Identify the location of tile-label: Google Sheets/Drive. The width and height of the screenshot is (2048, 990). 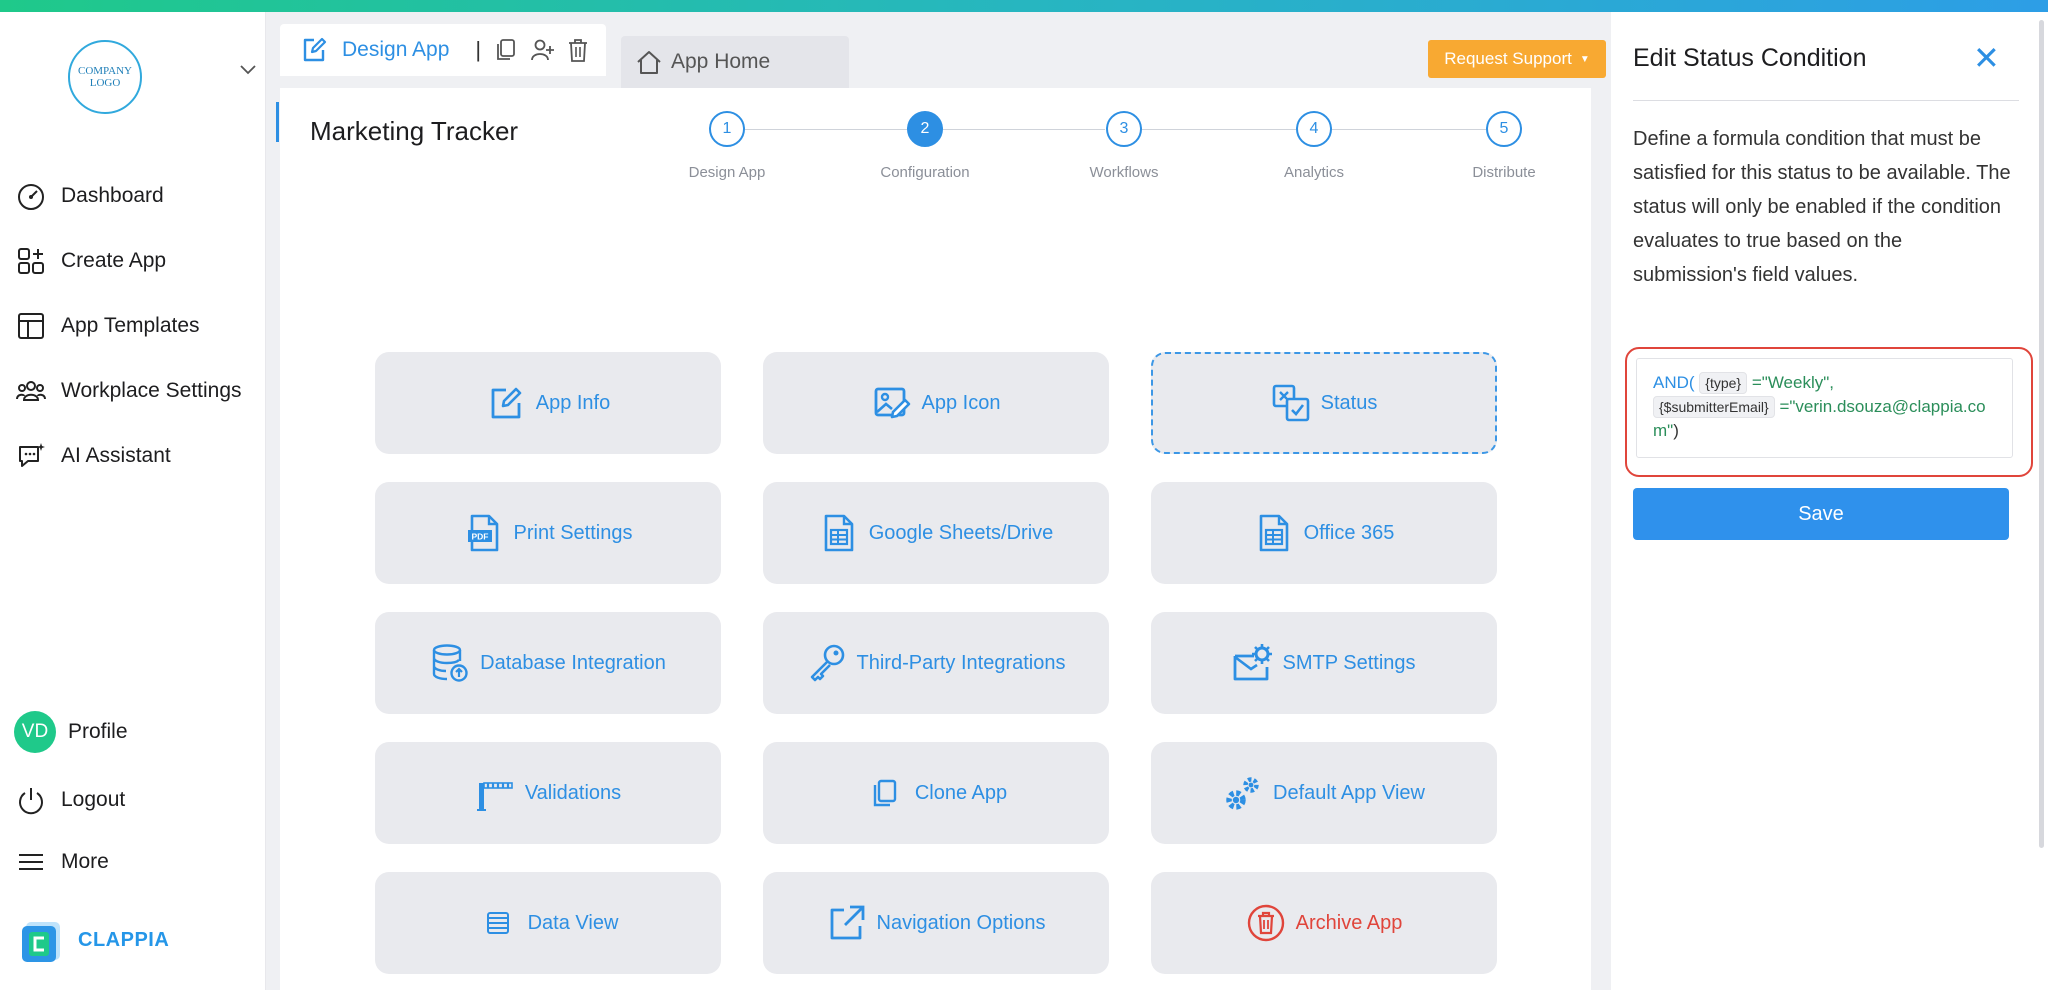
(961, 532).